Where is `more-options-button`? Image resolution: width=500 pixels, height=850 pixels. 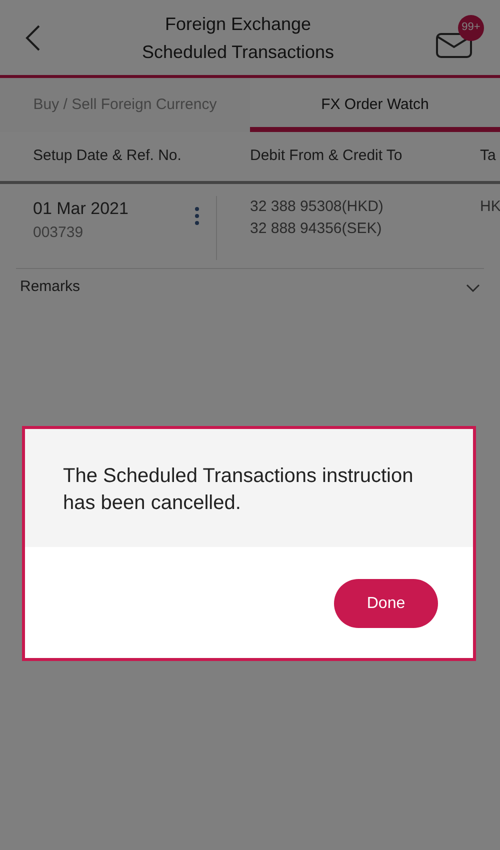
more-options-button is located at coordinates (197, 216).